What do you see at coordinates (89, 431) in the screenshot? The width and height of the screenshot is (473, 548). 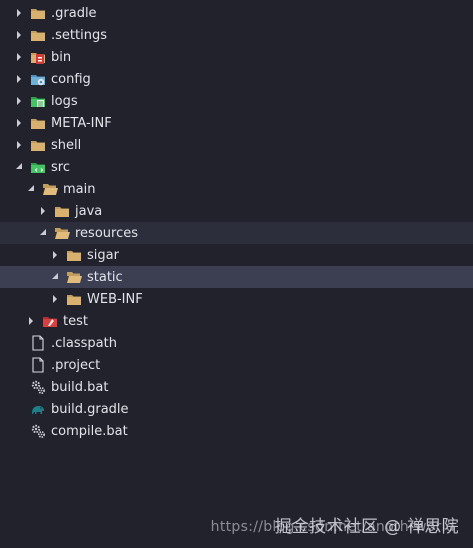 I see `tree-item-label: compile.bat` at bounding box center [89, 431].